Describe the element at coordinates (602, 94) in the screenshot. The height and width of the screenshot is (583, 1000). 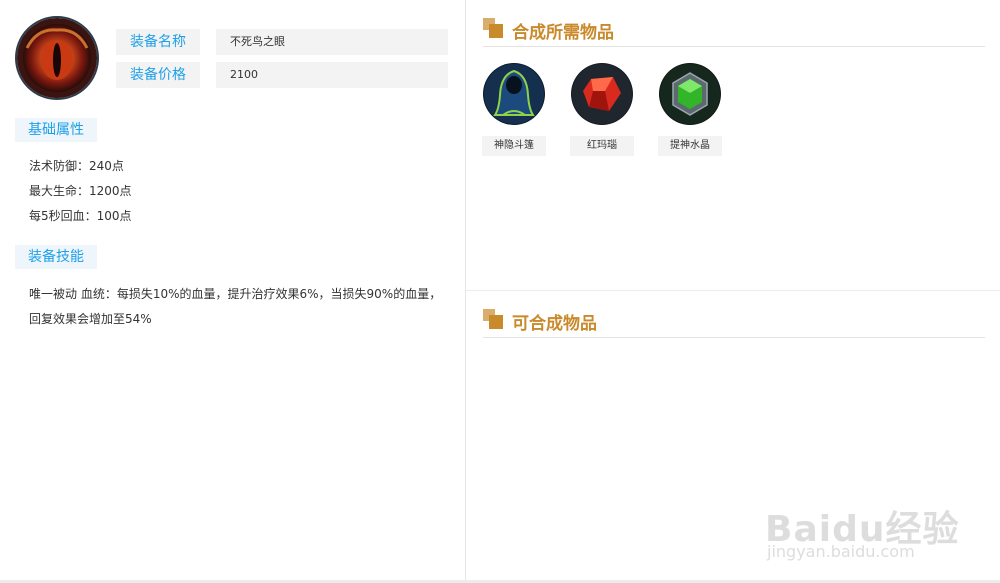
I see `red-gem-icon` at that location.